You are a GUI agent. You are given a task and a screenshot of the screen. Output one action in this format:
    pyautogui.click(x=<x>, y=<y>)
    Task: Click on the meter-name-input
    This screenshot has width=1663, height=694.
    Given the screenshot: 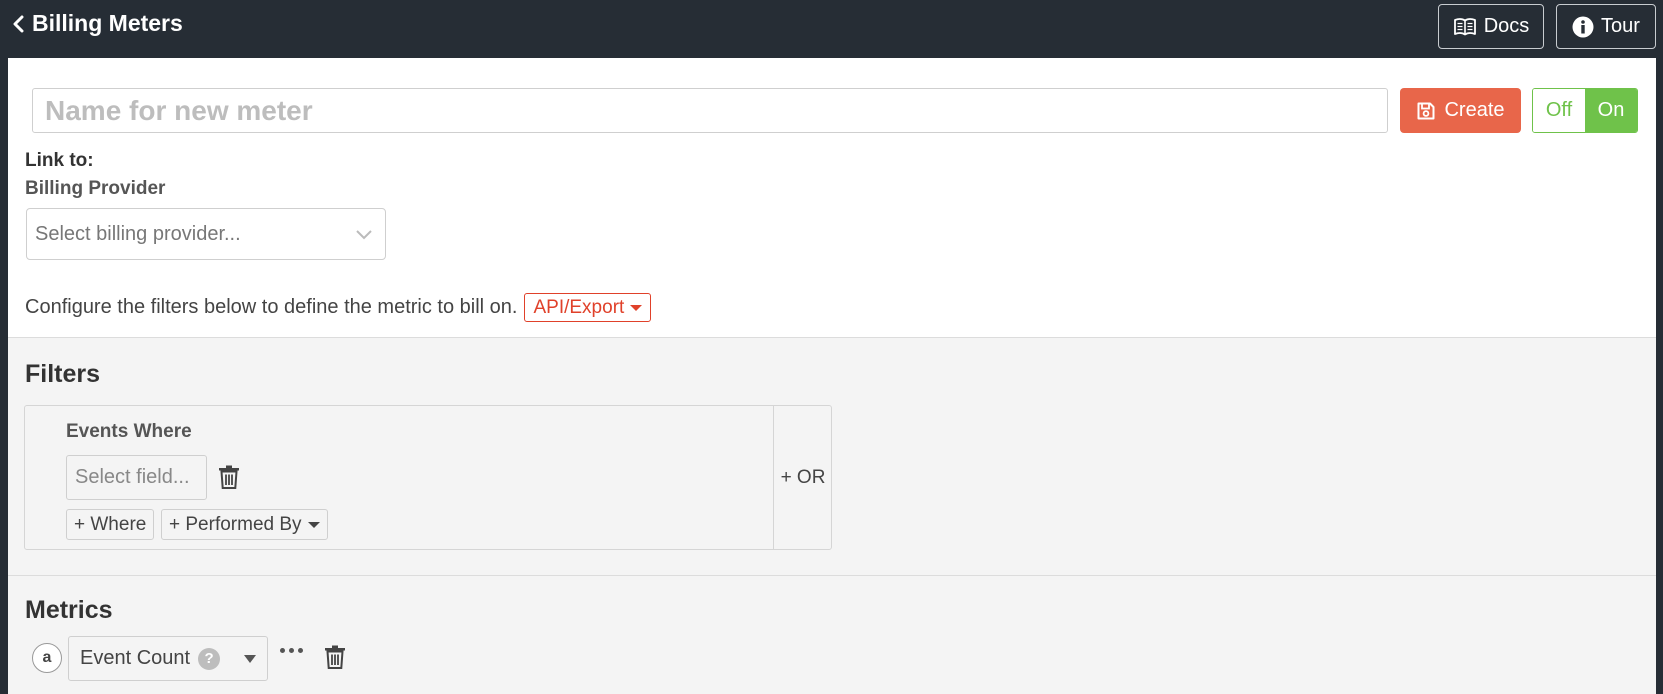 What is the action you would take?
    pyautogui.click(x=710, y=110)
    